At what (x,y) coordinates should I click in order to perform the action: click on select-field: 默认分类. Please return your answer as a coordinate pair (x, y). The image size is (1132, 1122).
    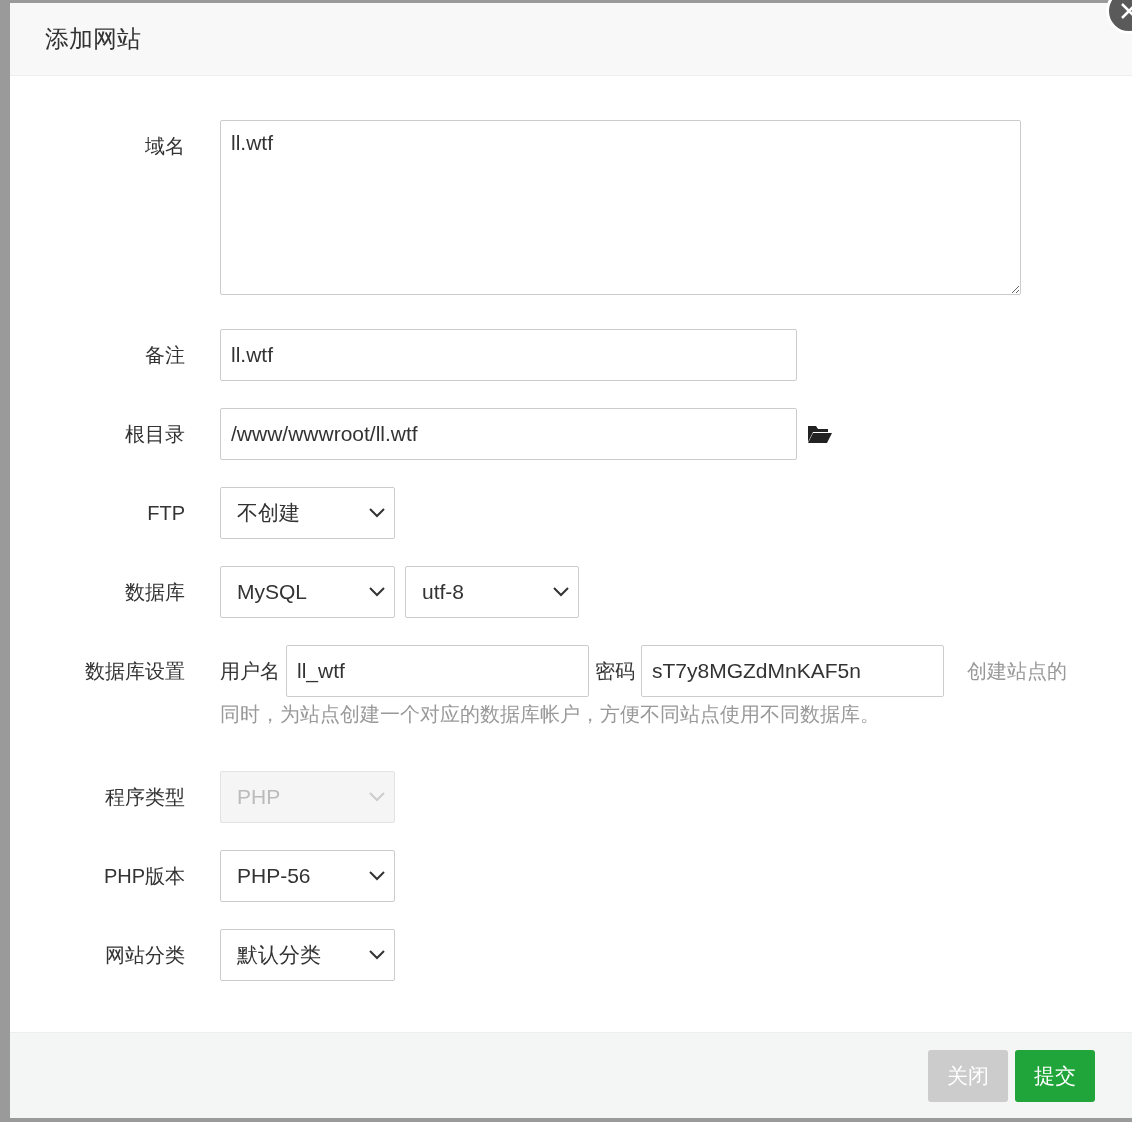
    Looking at the image, I should click on (307, 955).